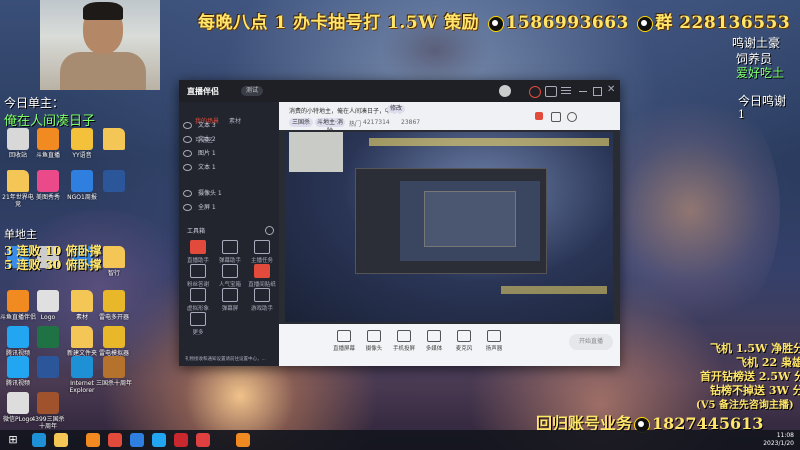 Image resolution: width=800 pixels, height=450 pixels. I want to click on source-tool: 直播屏幕, so click(344, 341).